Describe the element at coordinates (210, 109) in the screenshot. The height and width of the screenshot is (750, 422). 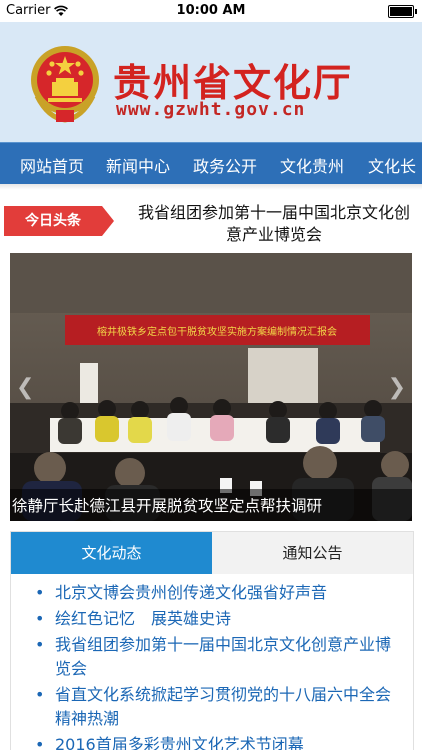
I see `site-url: www.gzwht.gov.cn` at that location.